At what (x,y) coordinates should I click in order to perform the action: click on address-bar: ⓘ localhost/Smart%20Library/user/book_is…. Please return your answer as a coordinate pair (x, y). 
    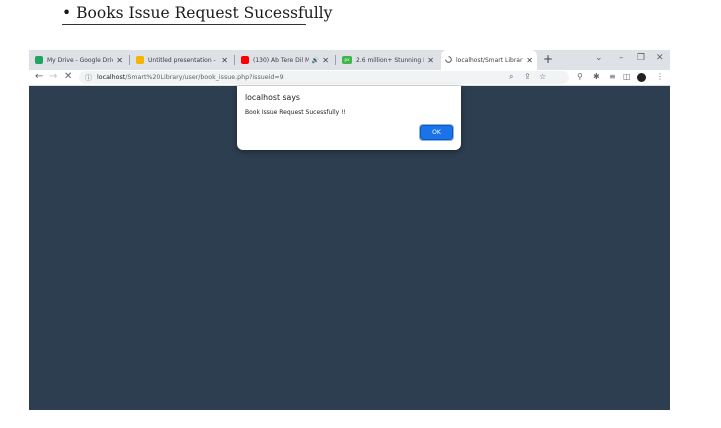
    Looking at the image, I should click on (324, 77).